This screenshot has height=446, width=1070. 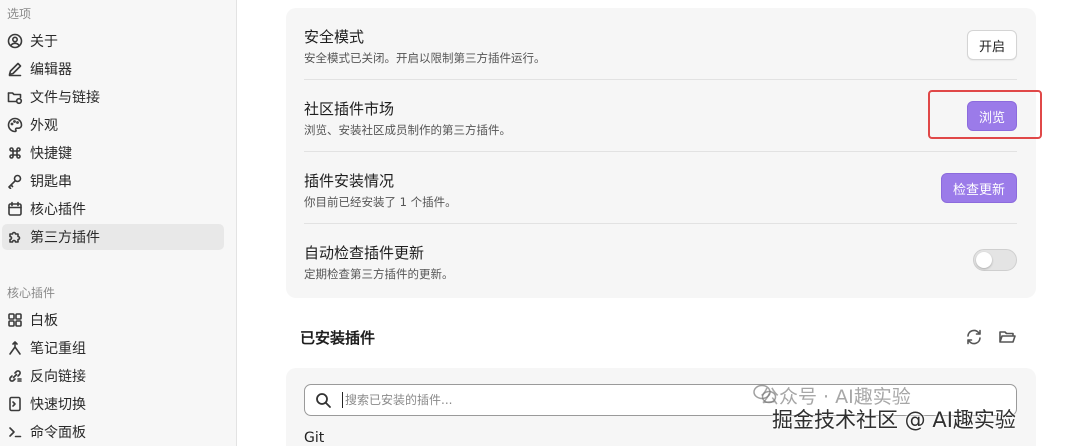 What do you see at coordinates (995, 260) in the screenshot?
I see `auto-update-toggle` at bounding box center [995, 260].